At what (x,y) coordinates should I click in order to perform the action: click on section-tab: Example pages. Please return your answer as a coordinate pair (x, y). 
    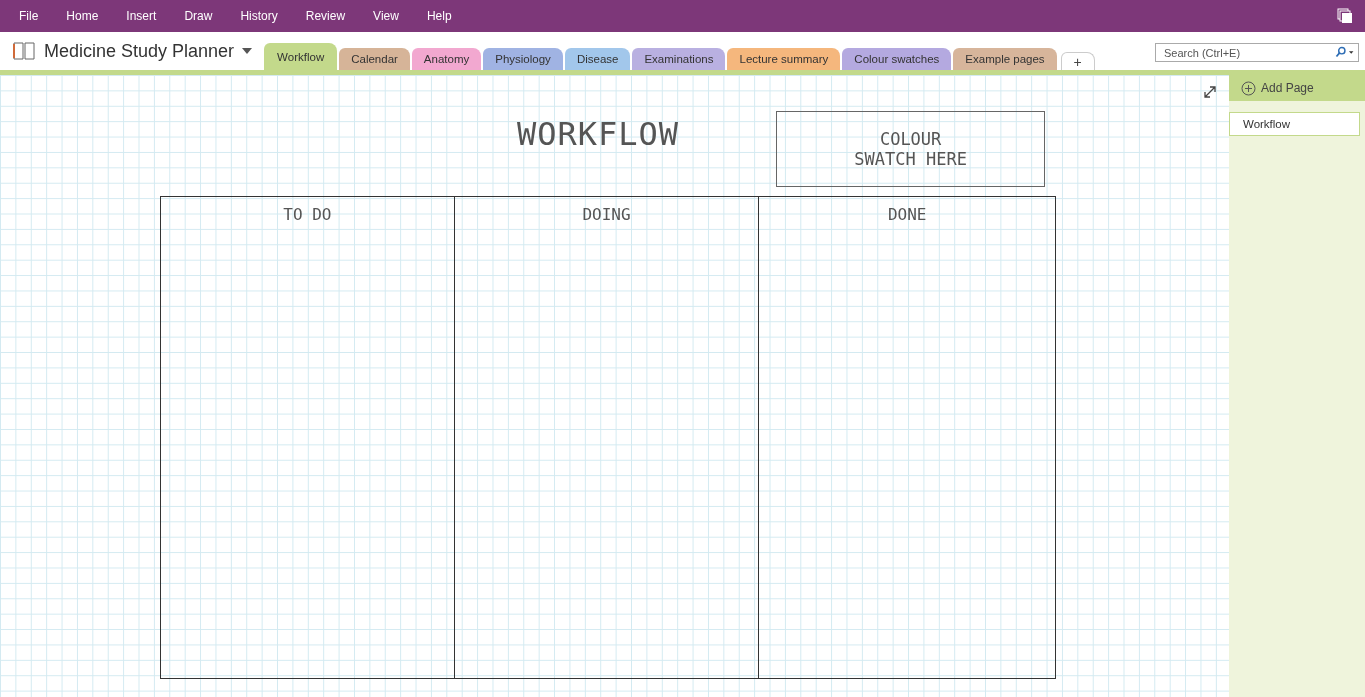
    Looking at the image, I should click on (1005, 59).